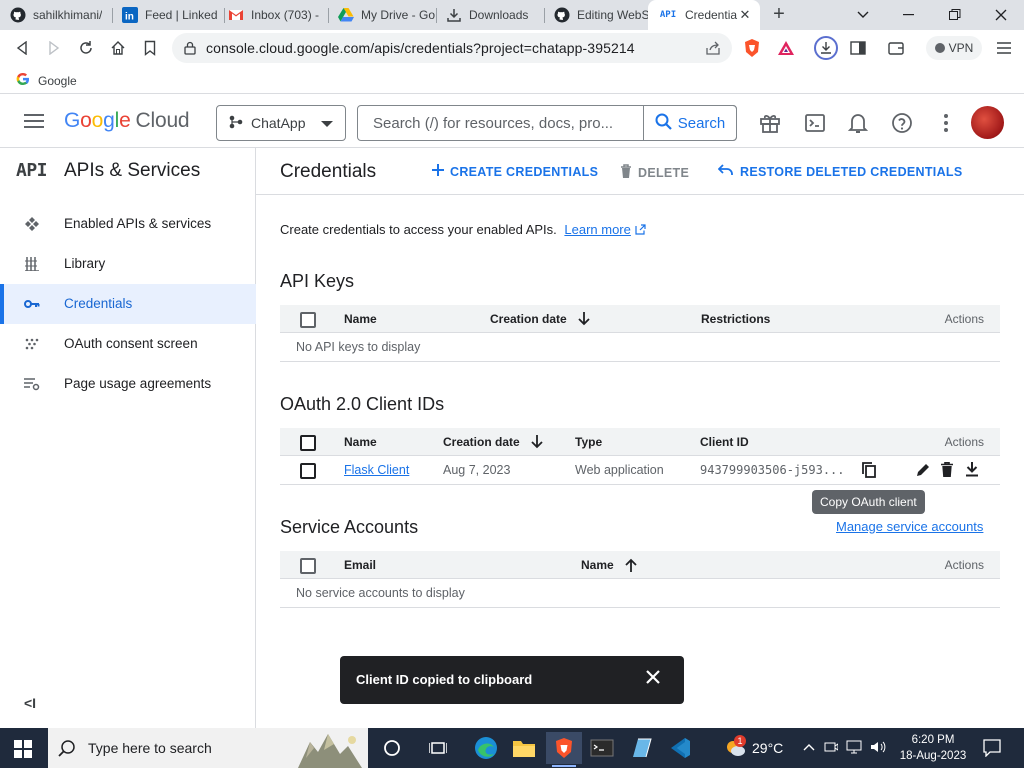  I want to click on row-checkbox, so click(308, 471).